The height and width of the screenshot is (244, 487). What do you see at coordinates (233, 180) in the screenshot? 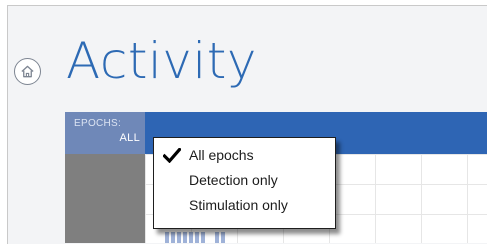
I see `menu-item-label: Detection only` at bounding box center [233, 180].